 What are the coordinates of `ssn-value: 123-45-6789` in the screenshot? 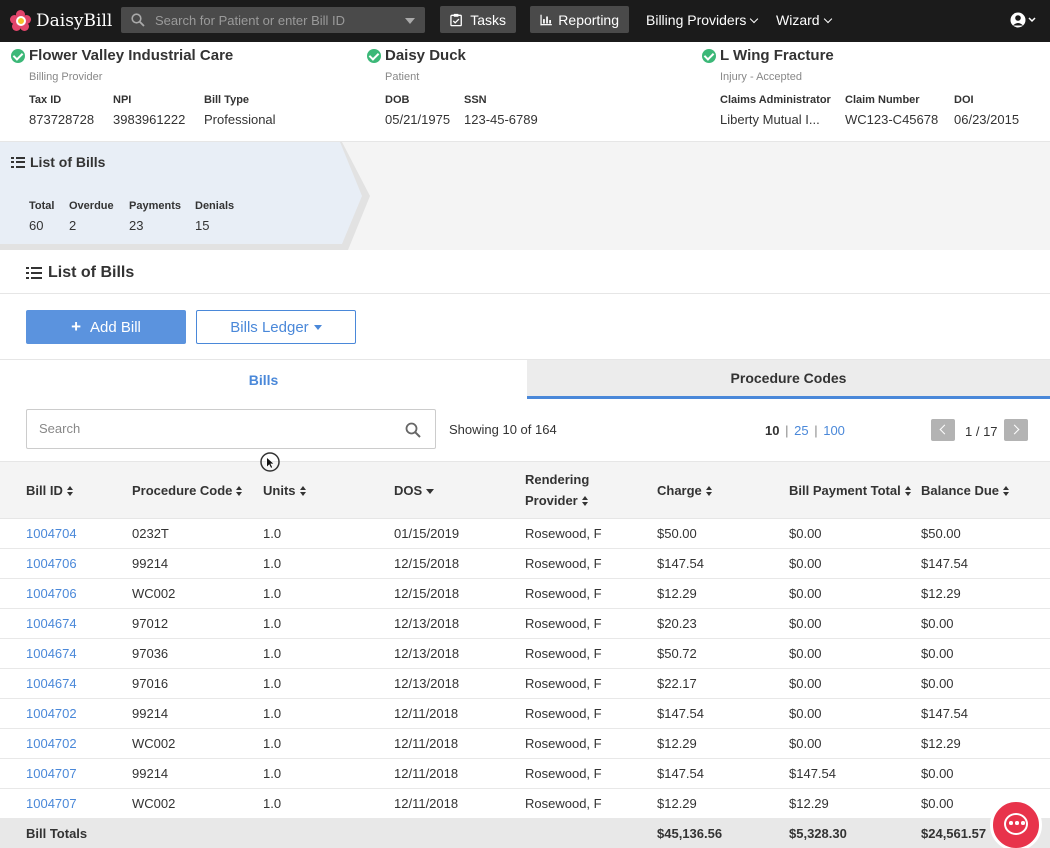 It's located at (501, 119).